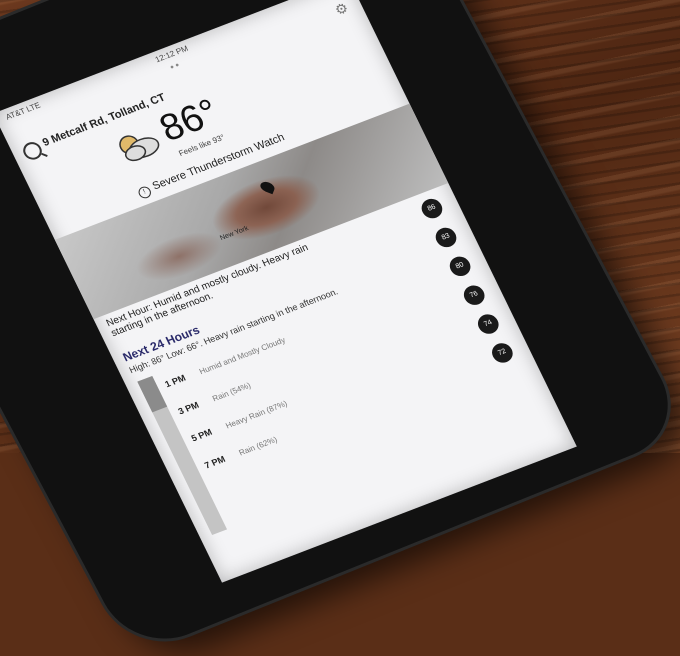 Image resolution: width=680 pixels, height=656 pixels. Describe the element at coordinates (201, 435) in the screenshot. I see `forecast-time: 5 PM` at that location.